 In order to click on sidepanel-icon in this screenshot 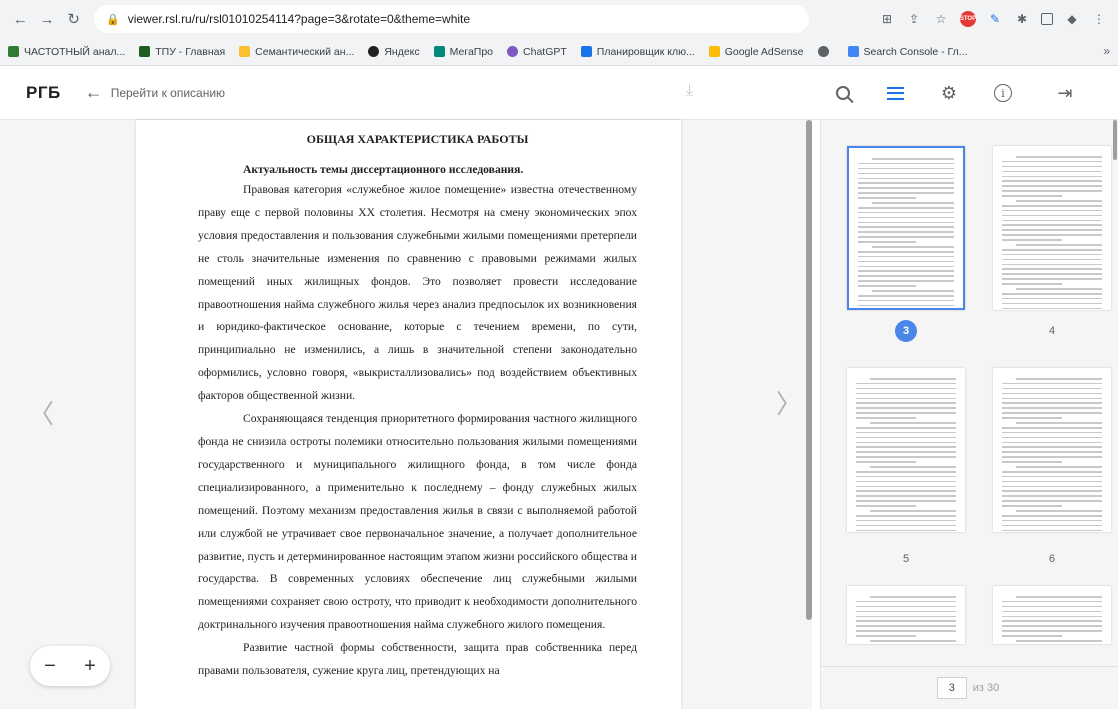, I will do `click(1046, 19)`.